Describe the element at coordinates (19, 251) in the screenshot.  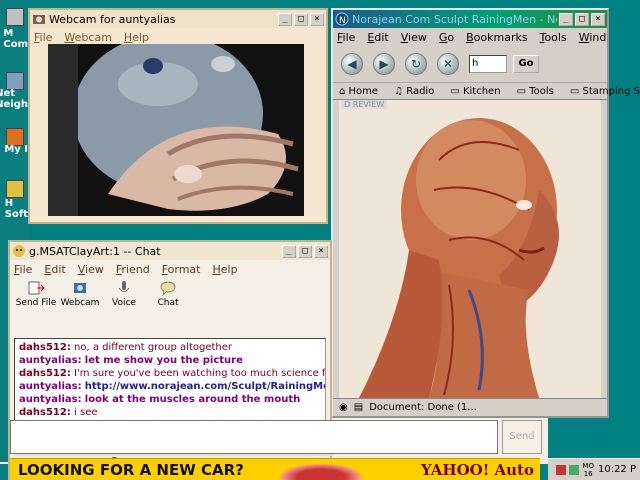
I see `chat-app-icon` at that location.